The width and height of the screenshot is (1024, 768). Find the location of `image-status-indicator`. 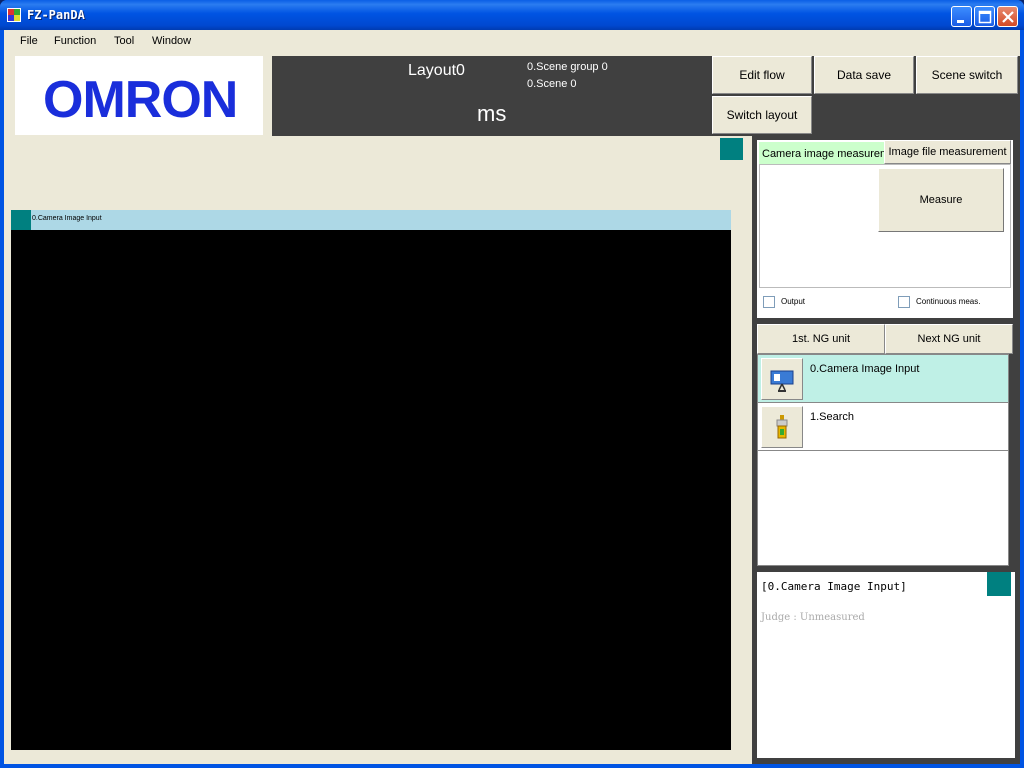

image-status-indicator is located at coordinates (731, 149).